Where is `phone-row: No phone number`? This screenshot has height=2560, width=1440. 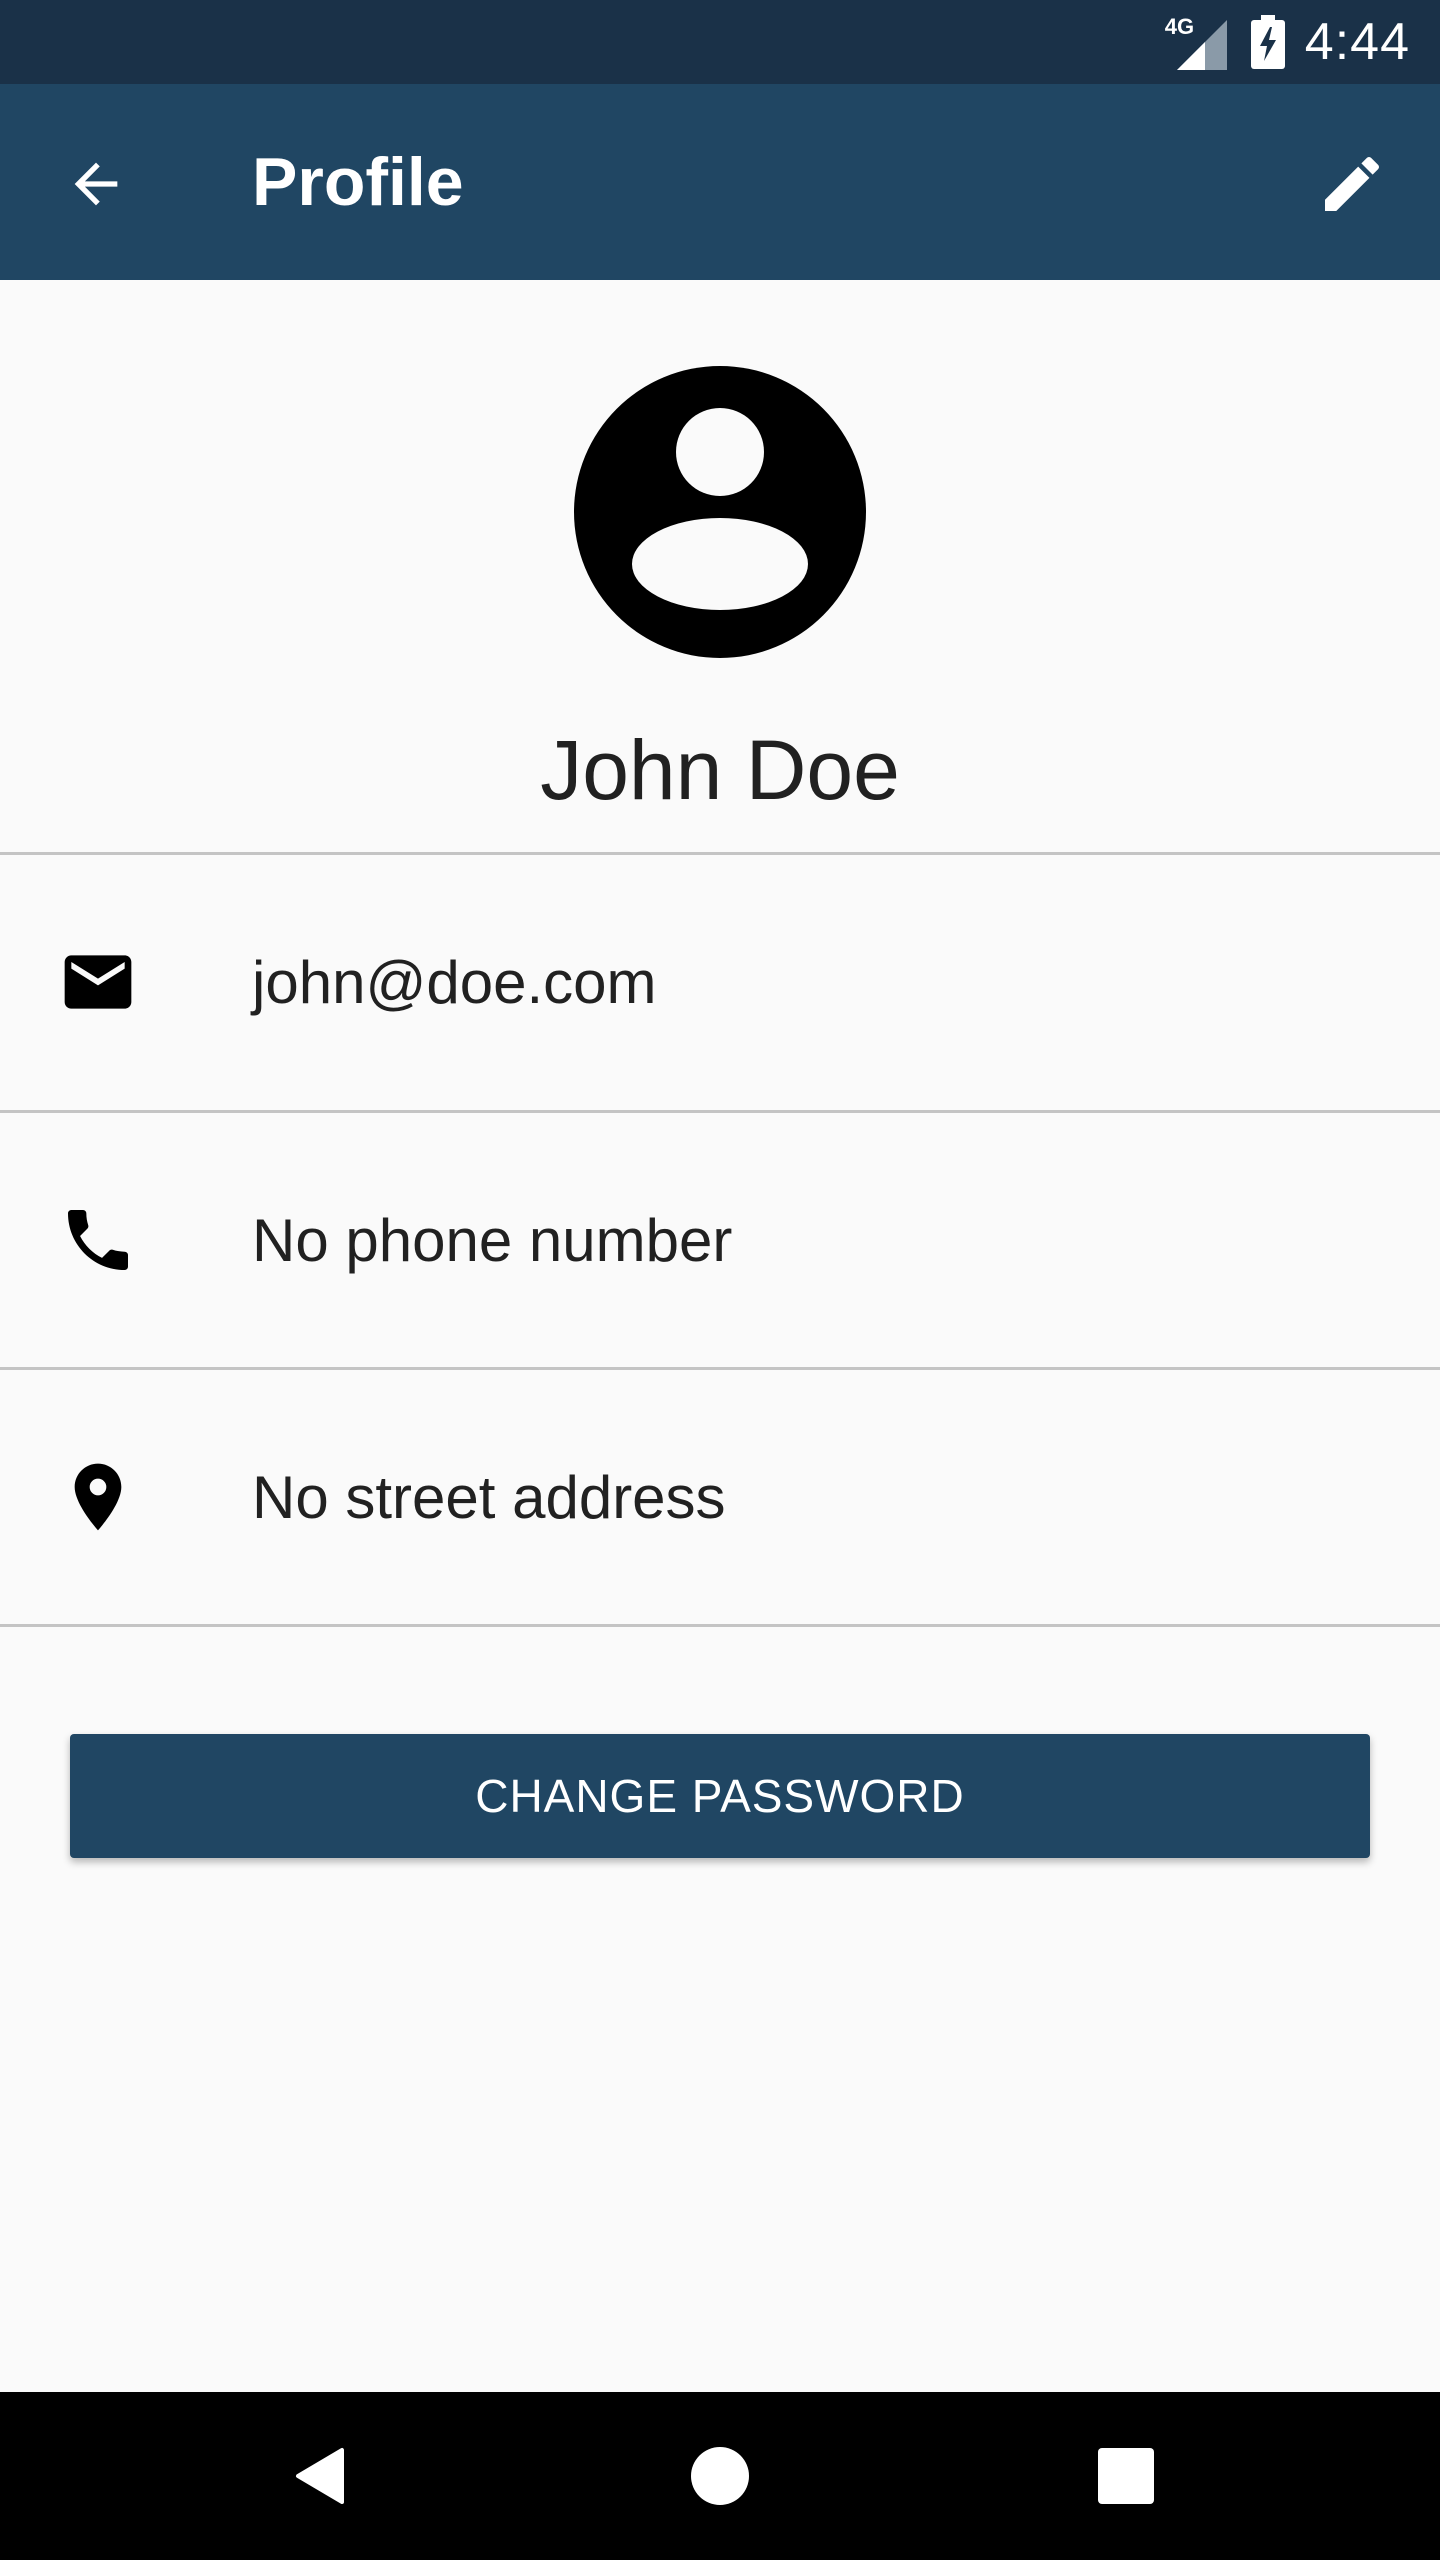 phone-row: No phone number is located at coordinates (720, 1240).